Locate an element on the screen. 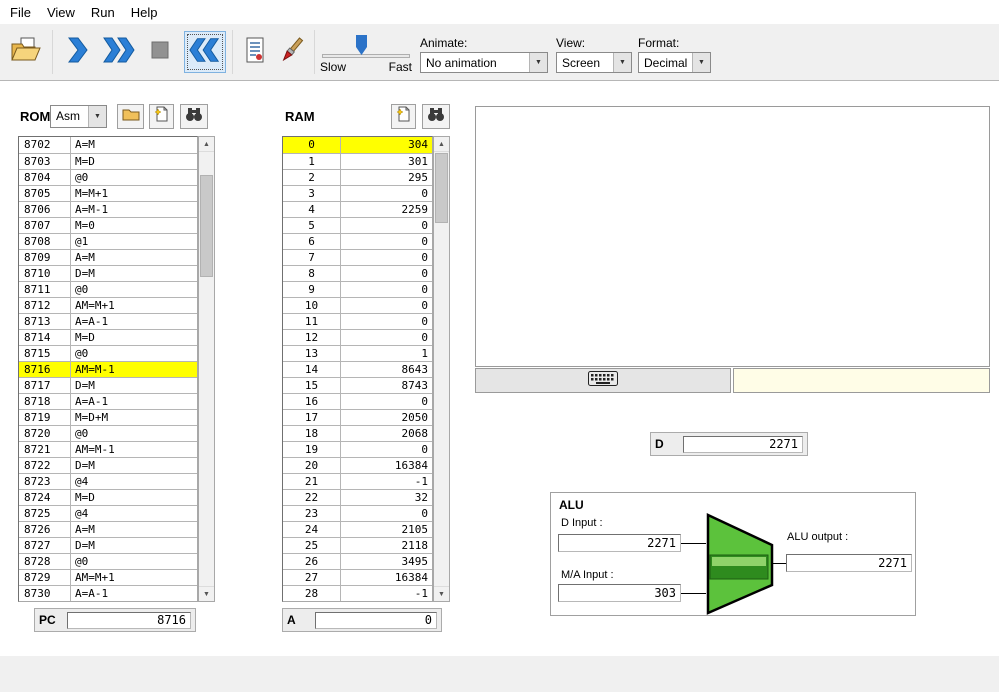 The image size is (999, 692). ram-row-address: 18 is located at coordinates (312, 433).